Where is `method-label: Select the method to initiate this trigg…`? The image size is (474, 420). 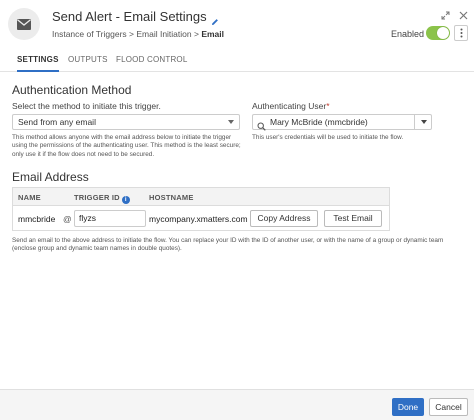 method-label: Select the method to initiate this trigg… is located at coordinates (86, 106).